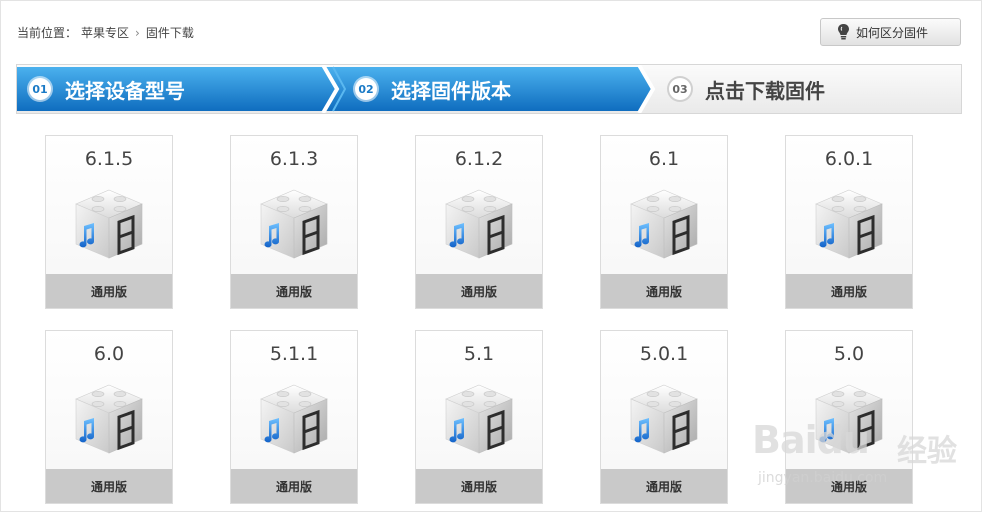  I want to click on firmware-card: 6.1 通用版, so click(664, 222).